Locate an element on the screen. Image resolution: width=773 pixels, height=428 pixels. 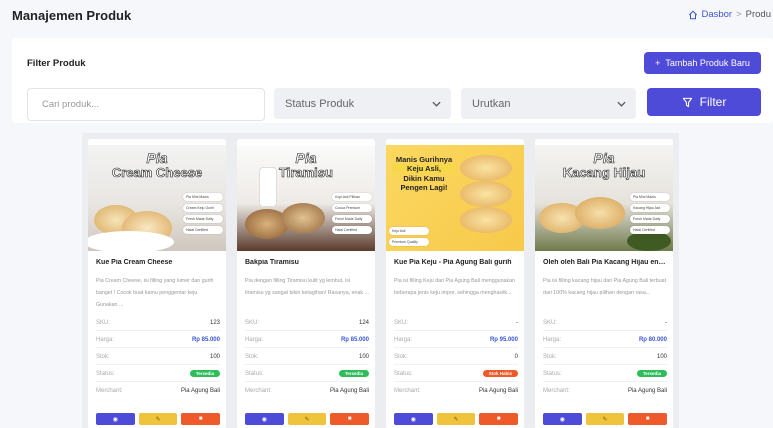
spec-sku: SKU: - is located at coordinates (605, 323).